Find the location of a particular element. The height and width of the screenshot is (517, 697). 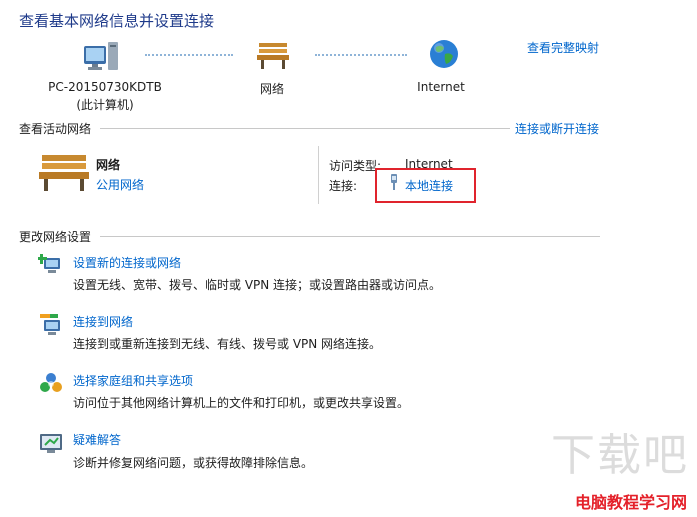

troubleshoot-desc: 诊断并修复网络问题，或获得故障排除信息。 is located at coordinates (193, 463).